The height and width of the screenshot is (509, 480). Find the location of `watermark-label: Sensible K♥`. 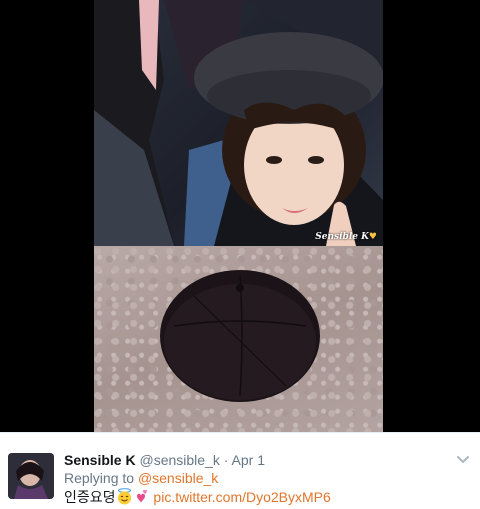

watermark-label: Sensible K♥ is located at coordinates (346, 237).